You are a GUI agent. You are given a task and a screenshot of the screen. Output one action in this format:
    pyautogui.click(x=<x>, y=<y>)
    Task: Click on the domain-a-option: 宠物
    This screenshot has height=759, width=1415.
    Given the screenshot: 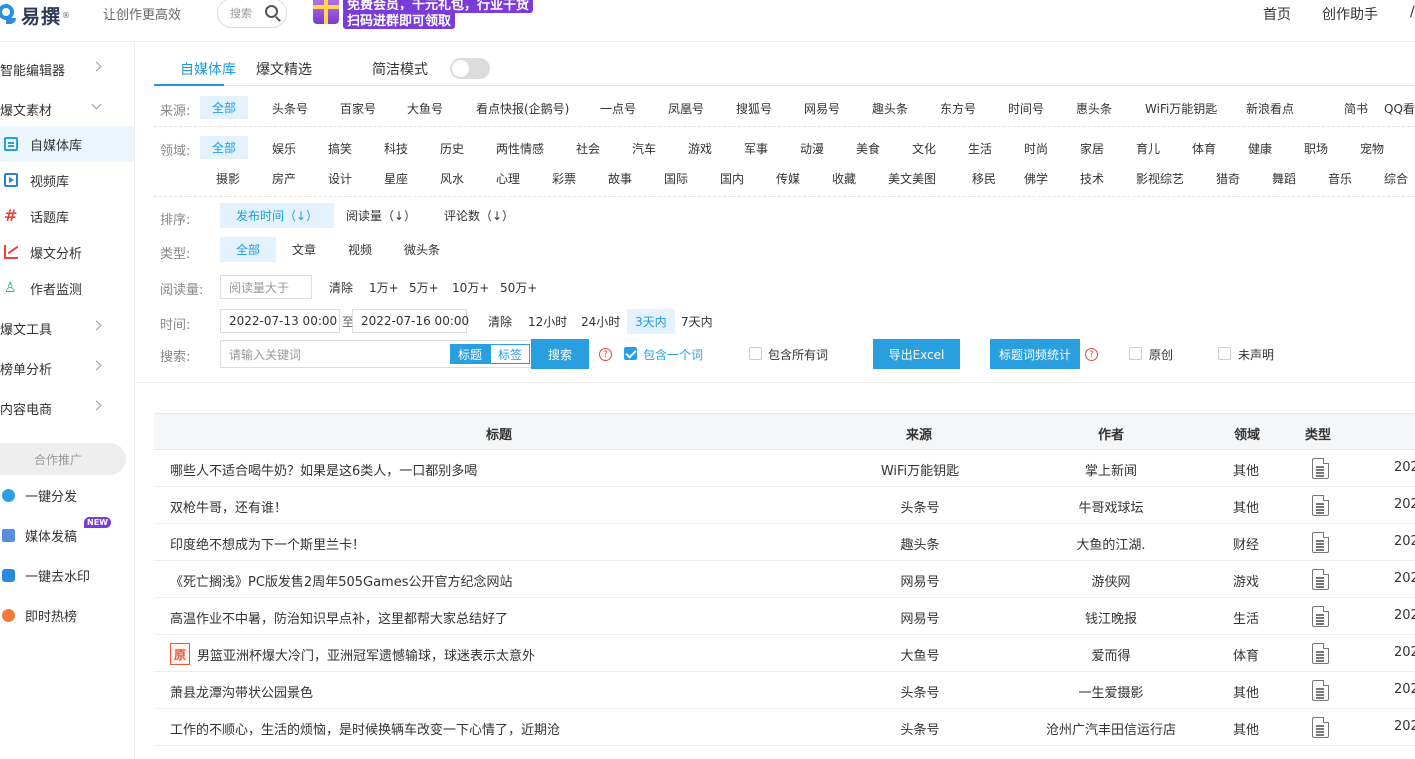 What is the action you would take?
    pyautogui.click(x=1372, y=148)
    